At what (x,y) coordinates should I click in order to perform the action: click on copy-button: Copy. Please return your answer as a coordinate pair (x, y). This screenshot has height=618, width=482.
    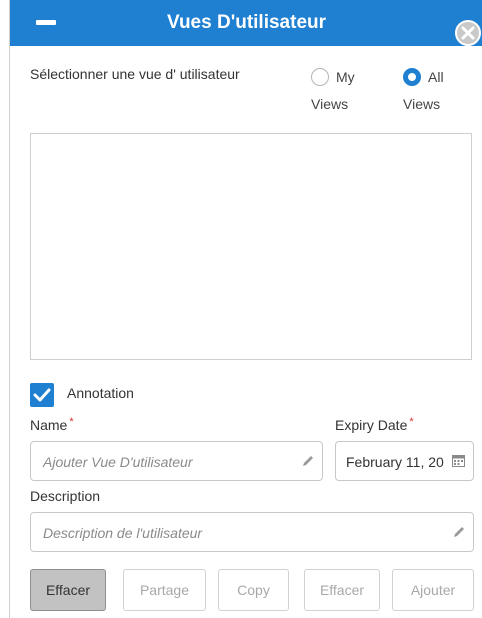
    Looking at the image, I should click on (253, 590).